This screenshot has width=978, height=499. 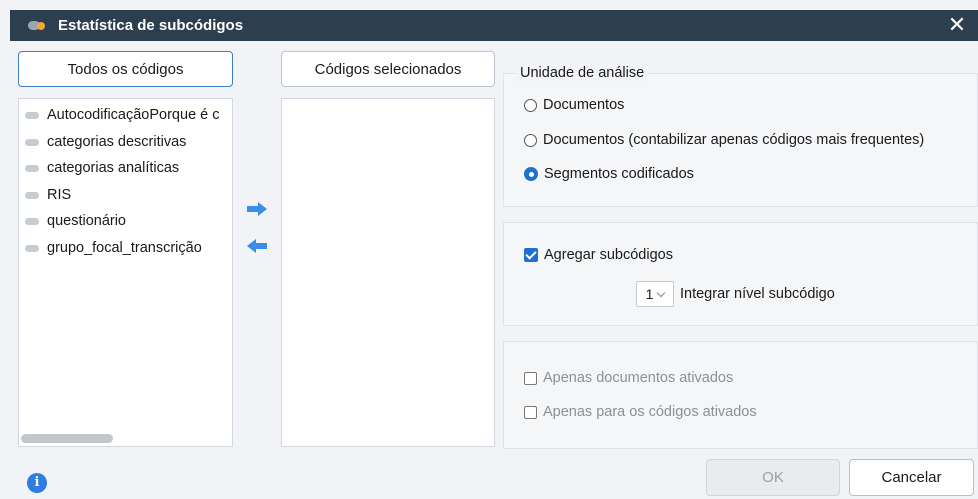 What do you see at coordinates (531, 255) in the screenshot?
I see `checkbox-checked-icon` at bounding box center [531, 255].